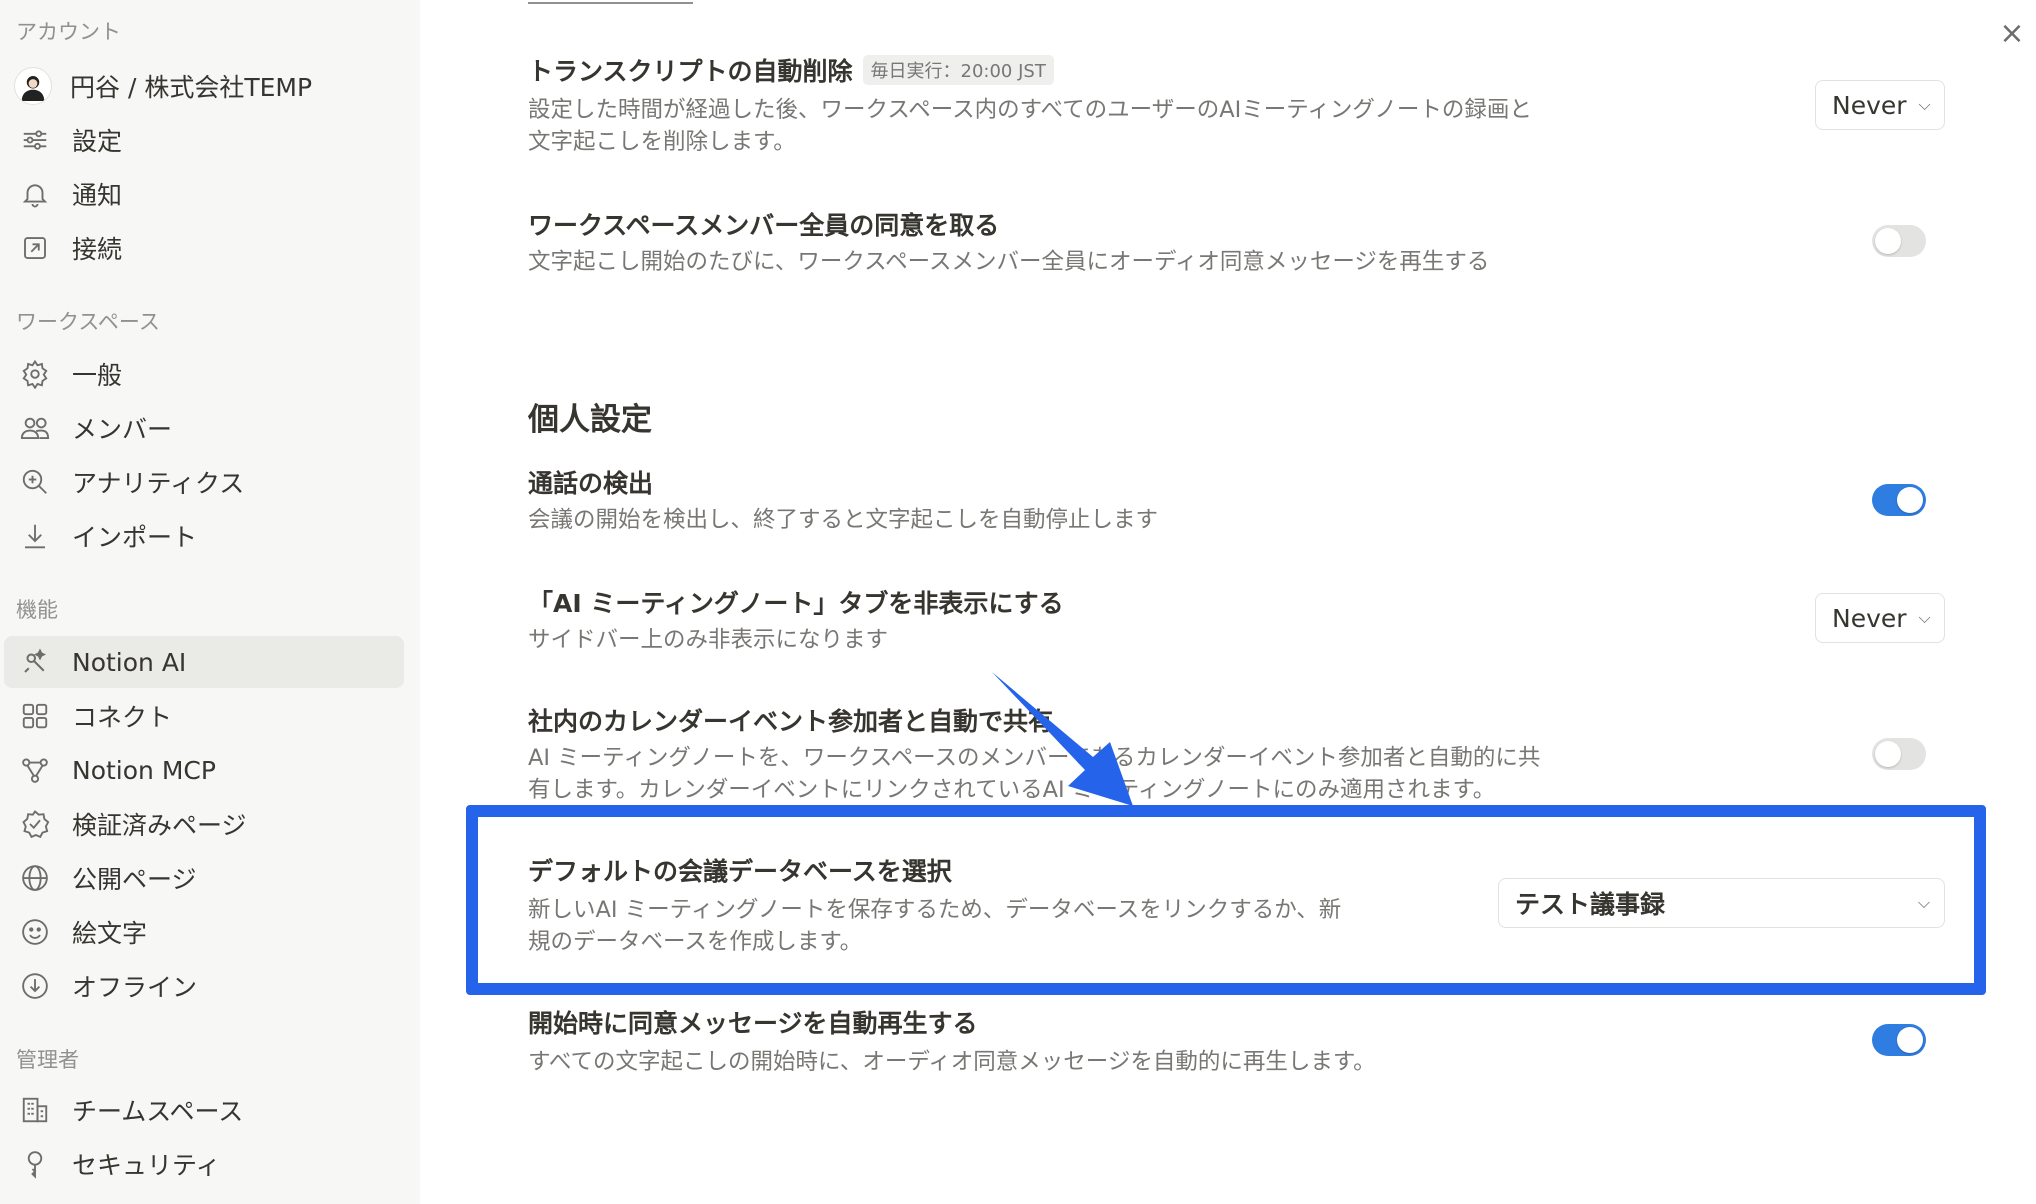  What do you see at coordinates (88, 322) in the screenshot?
I see `section-label-workspace: ワークスペース` at bounding box center [88, 322].